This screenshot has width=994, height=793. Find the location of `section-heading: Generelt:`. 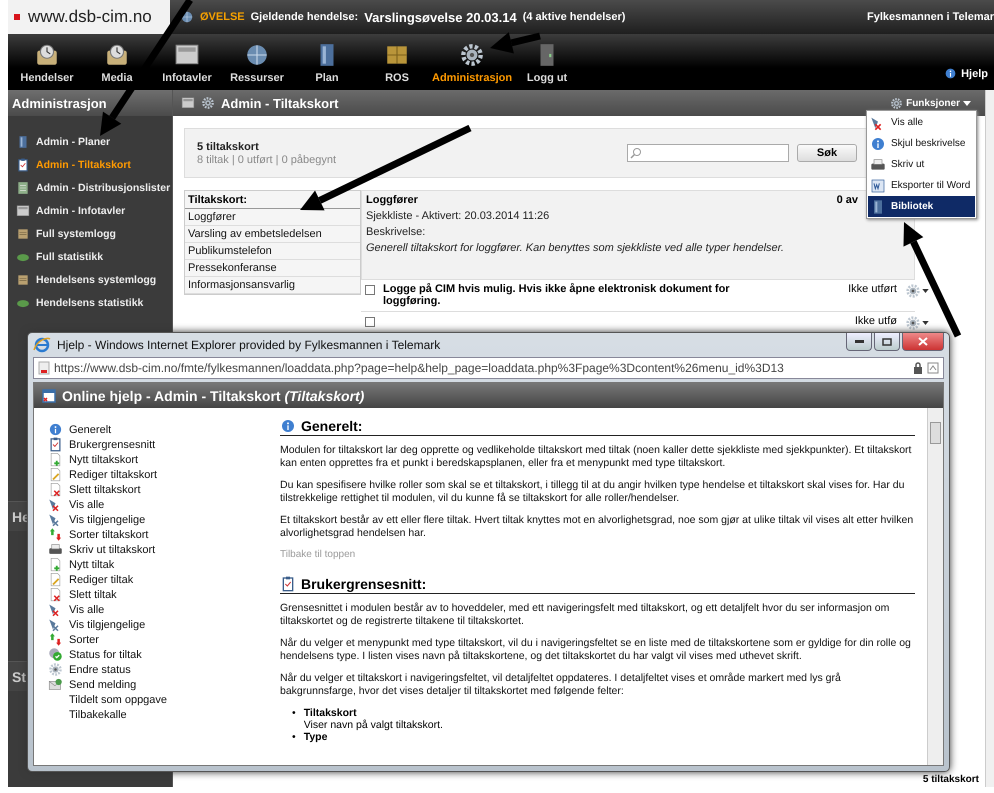

section-heading: Generelt: is located at coordinates (331, 426).